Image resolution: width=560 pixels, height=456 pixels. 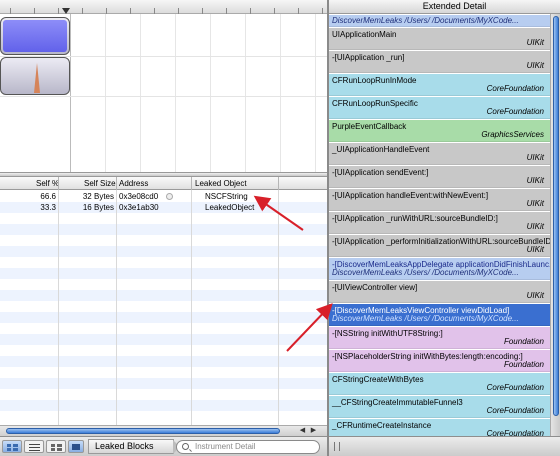 I want to click on col-self-size: Self Size, so click(x=100, y=183).